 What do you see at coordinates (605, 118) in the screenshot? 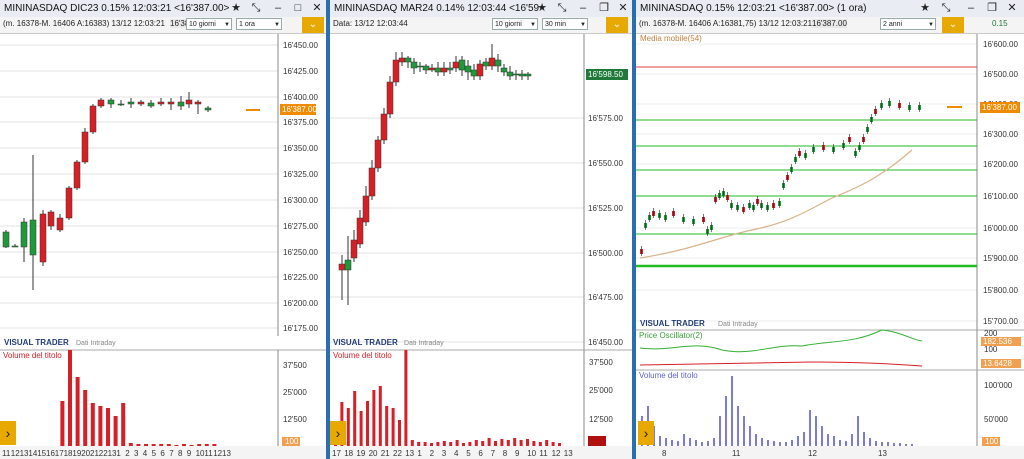
I see `price-tick-label: 16'575.00` at bounding box center [605, 118].